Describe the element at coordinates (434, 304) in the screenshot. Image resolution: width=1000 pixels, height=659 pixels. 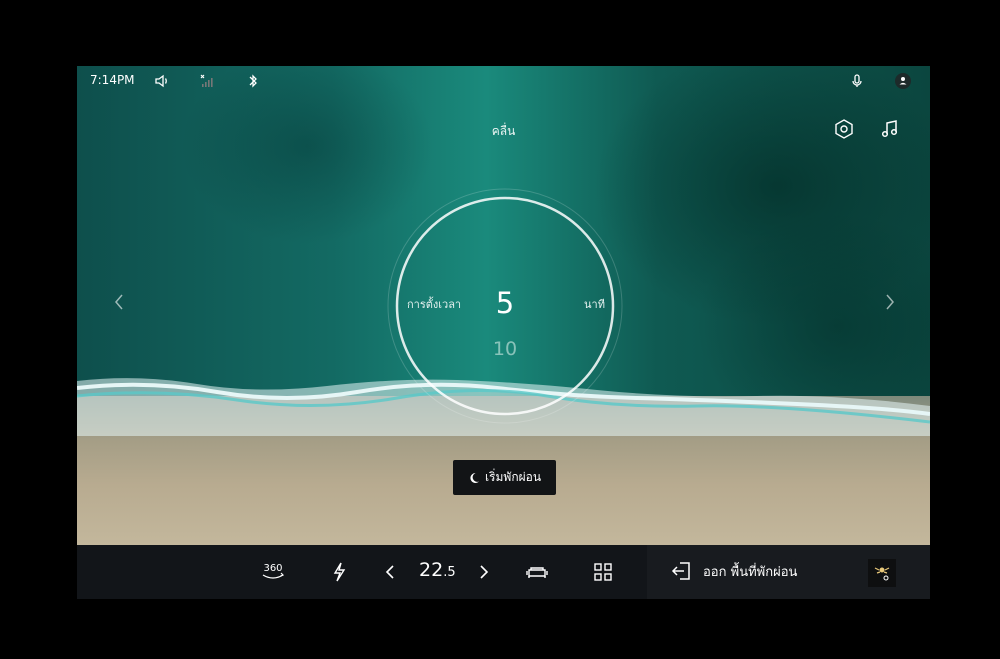
I see `timer-label: การตั้งเวลา` at that location.